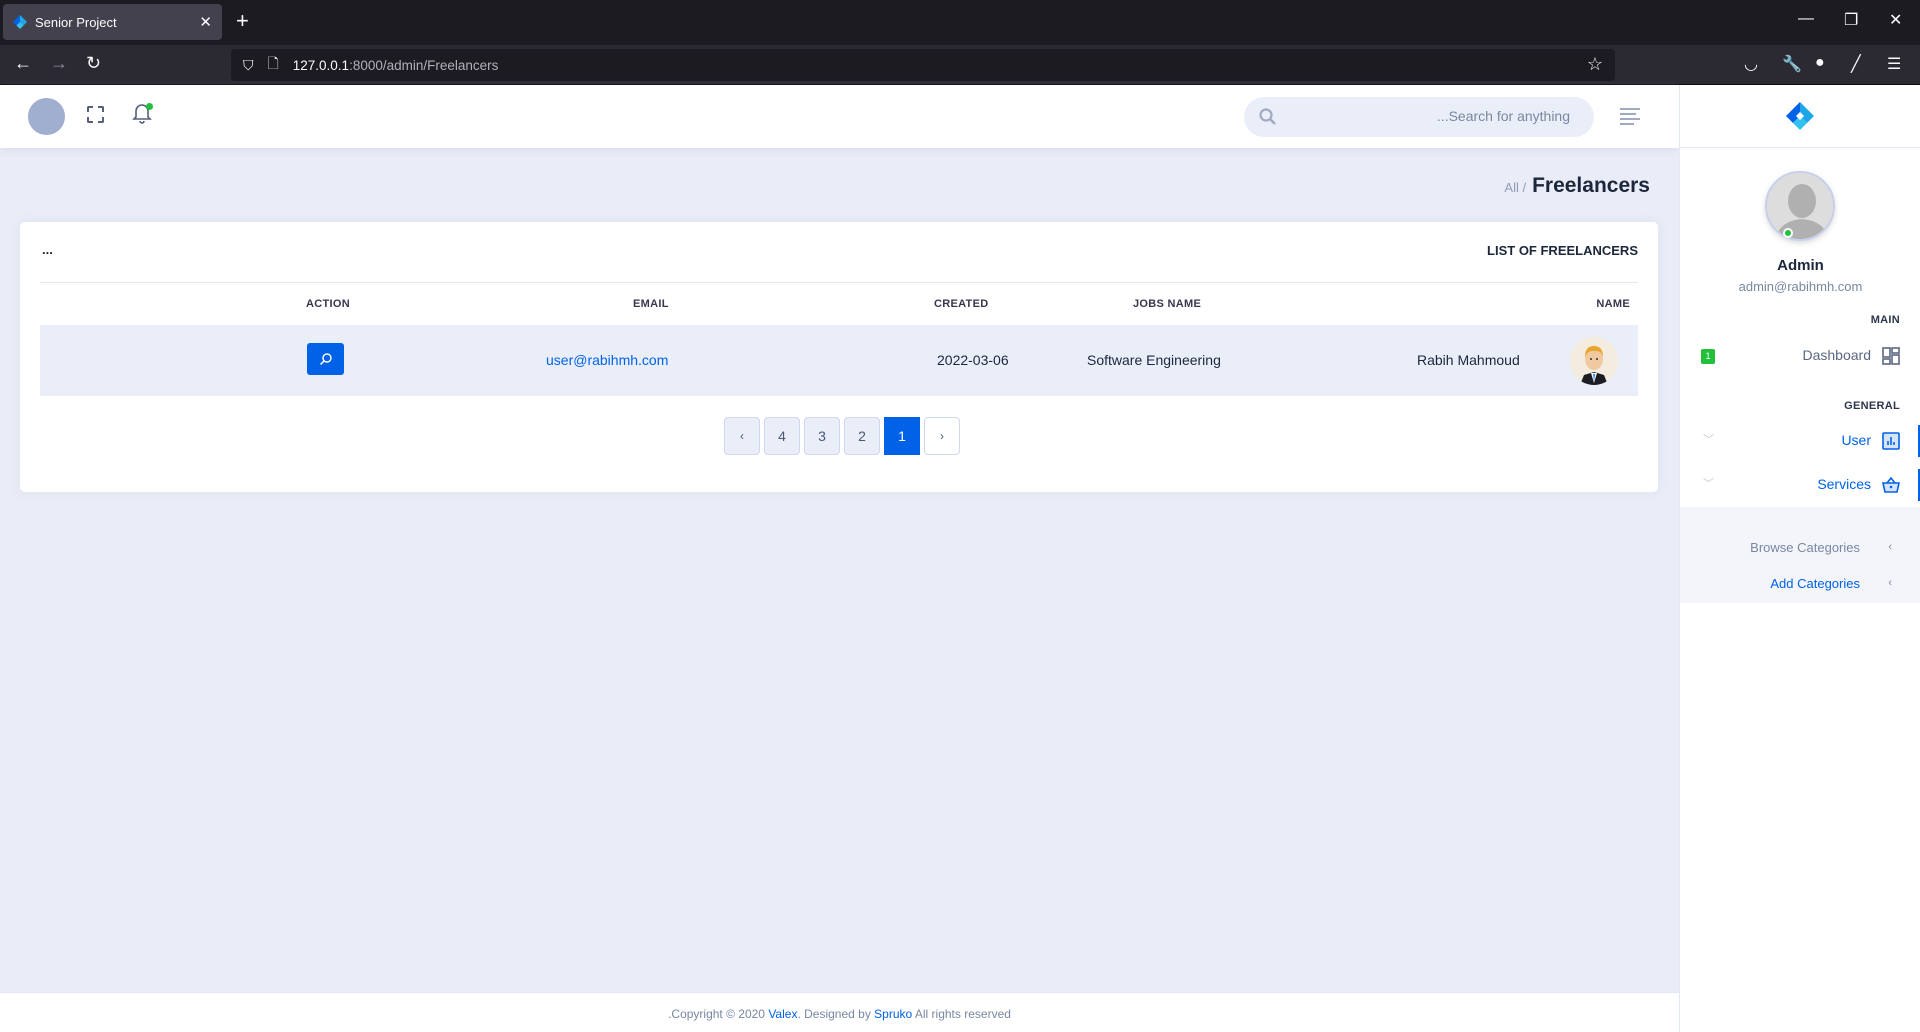 This screenshot has height=1032, width=1920. Describe the element at coordinates (1805, 547) in the screenshot. I see `submenu-browse-categories: Browse Categories` at that location.